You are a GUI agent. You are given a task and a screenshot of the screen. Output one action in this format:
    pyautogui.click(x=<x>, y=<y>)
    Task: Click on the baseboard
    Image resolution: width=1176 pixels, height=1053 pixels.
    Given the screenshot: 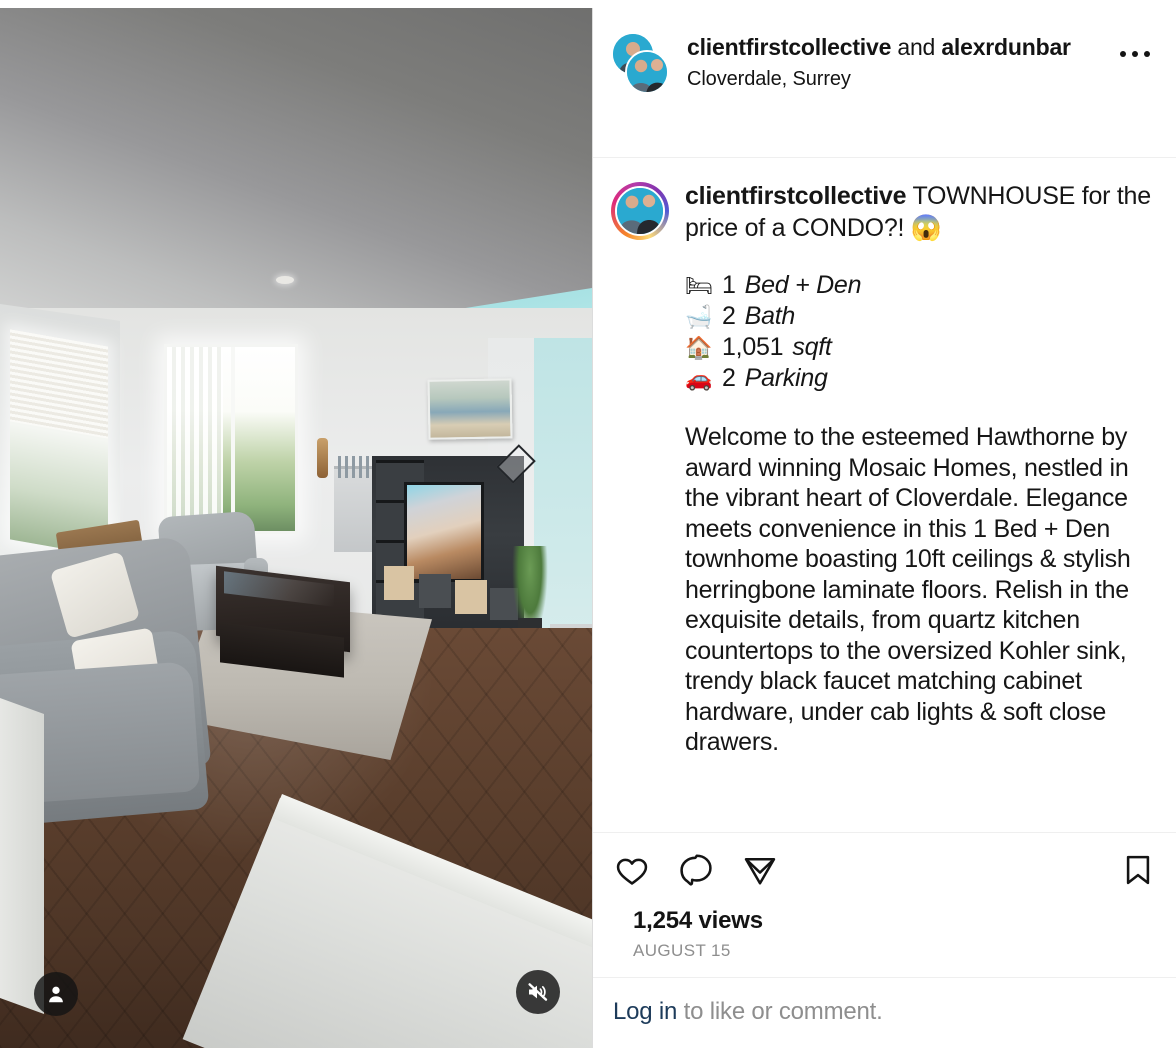 What is the action you would take?
    pyautogui.click(x=22, y=856)
    